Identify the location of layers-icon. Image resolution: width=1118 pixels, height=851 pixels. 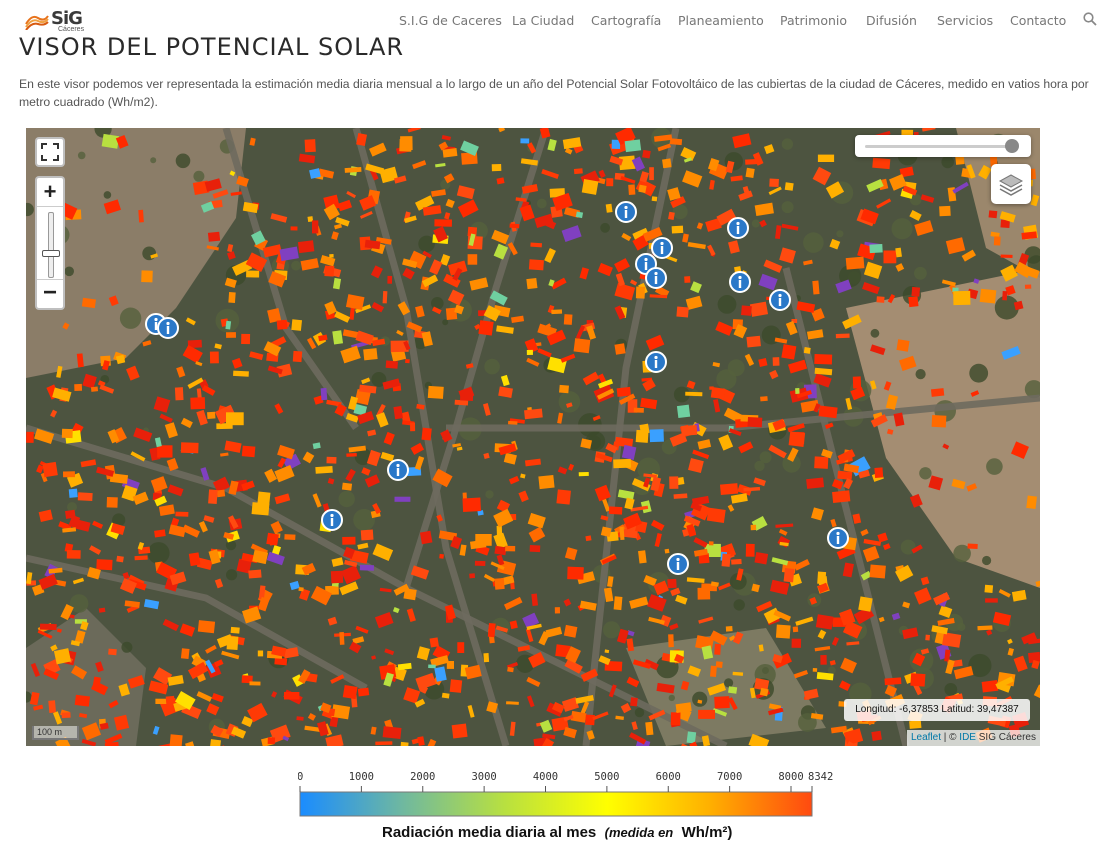
(1011, 185).